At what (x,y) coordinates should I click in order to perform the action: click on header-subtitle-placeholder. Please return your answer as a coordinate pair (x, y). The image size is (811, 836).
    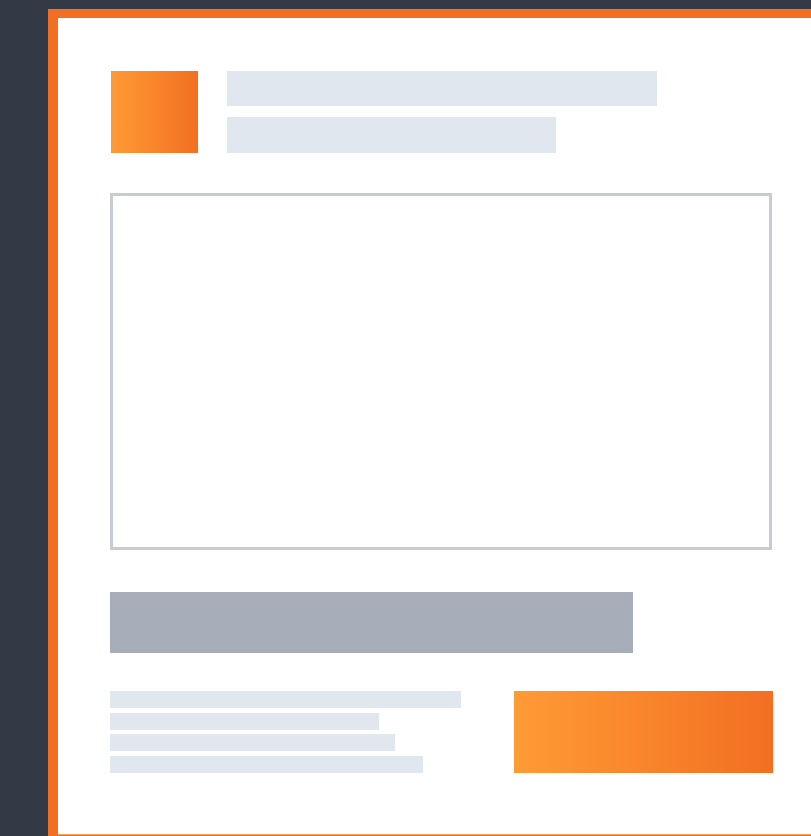
    Looking at the image, I should click on (391, 135).